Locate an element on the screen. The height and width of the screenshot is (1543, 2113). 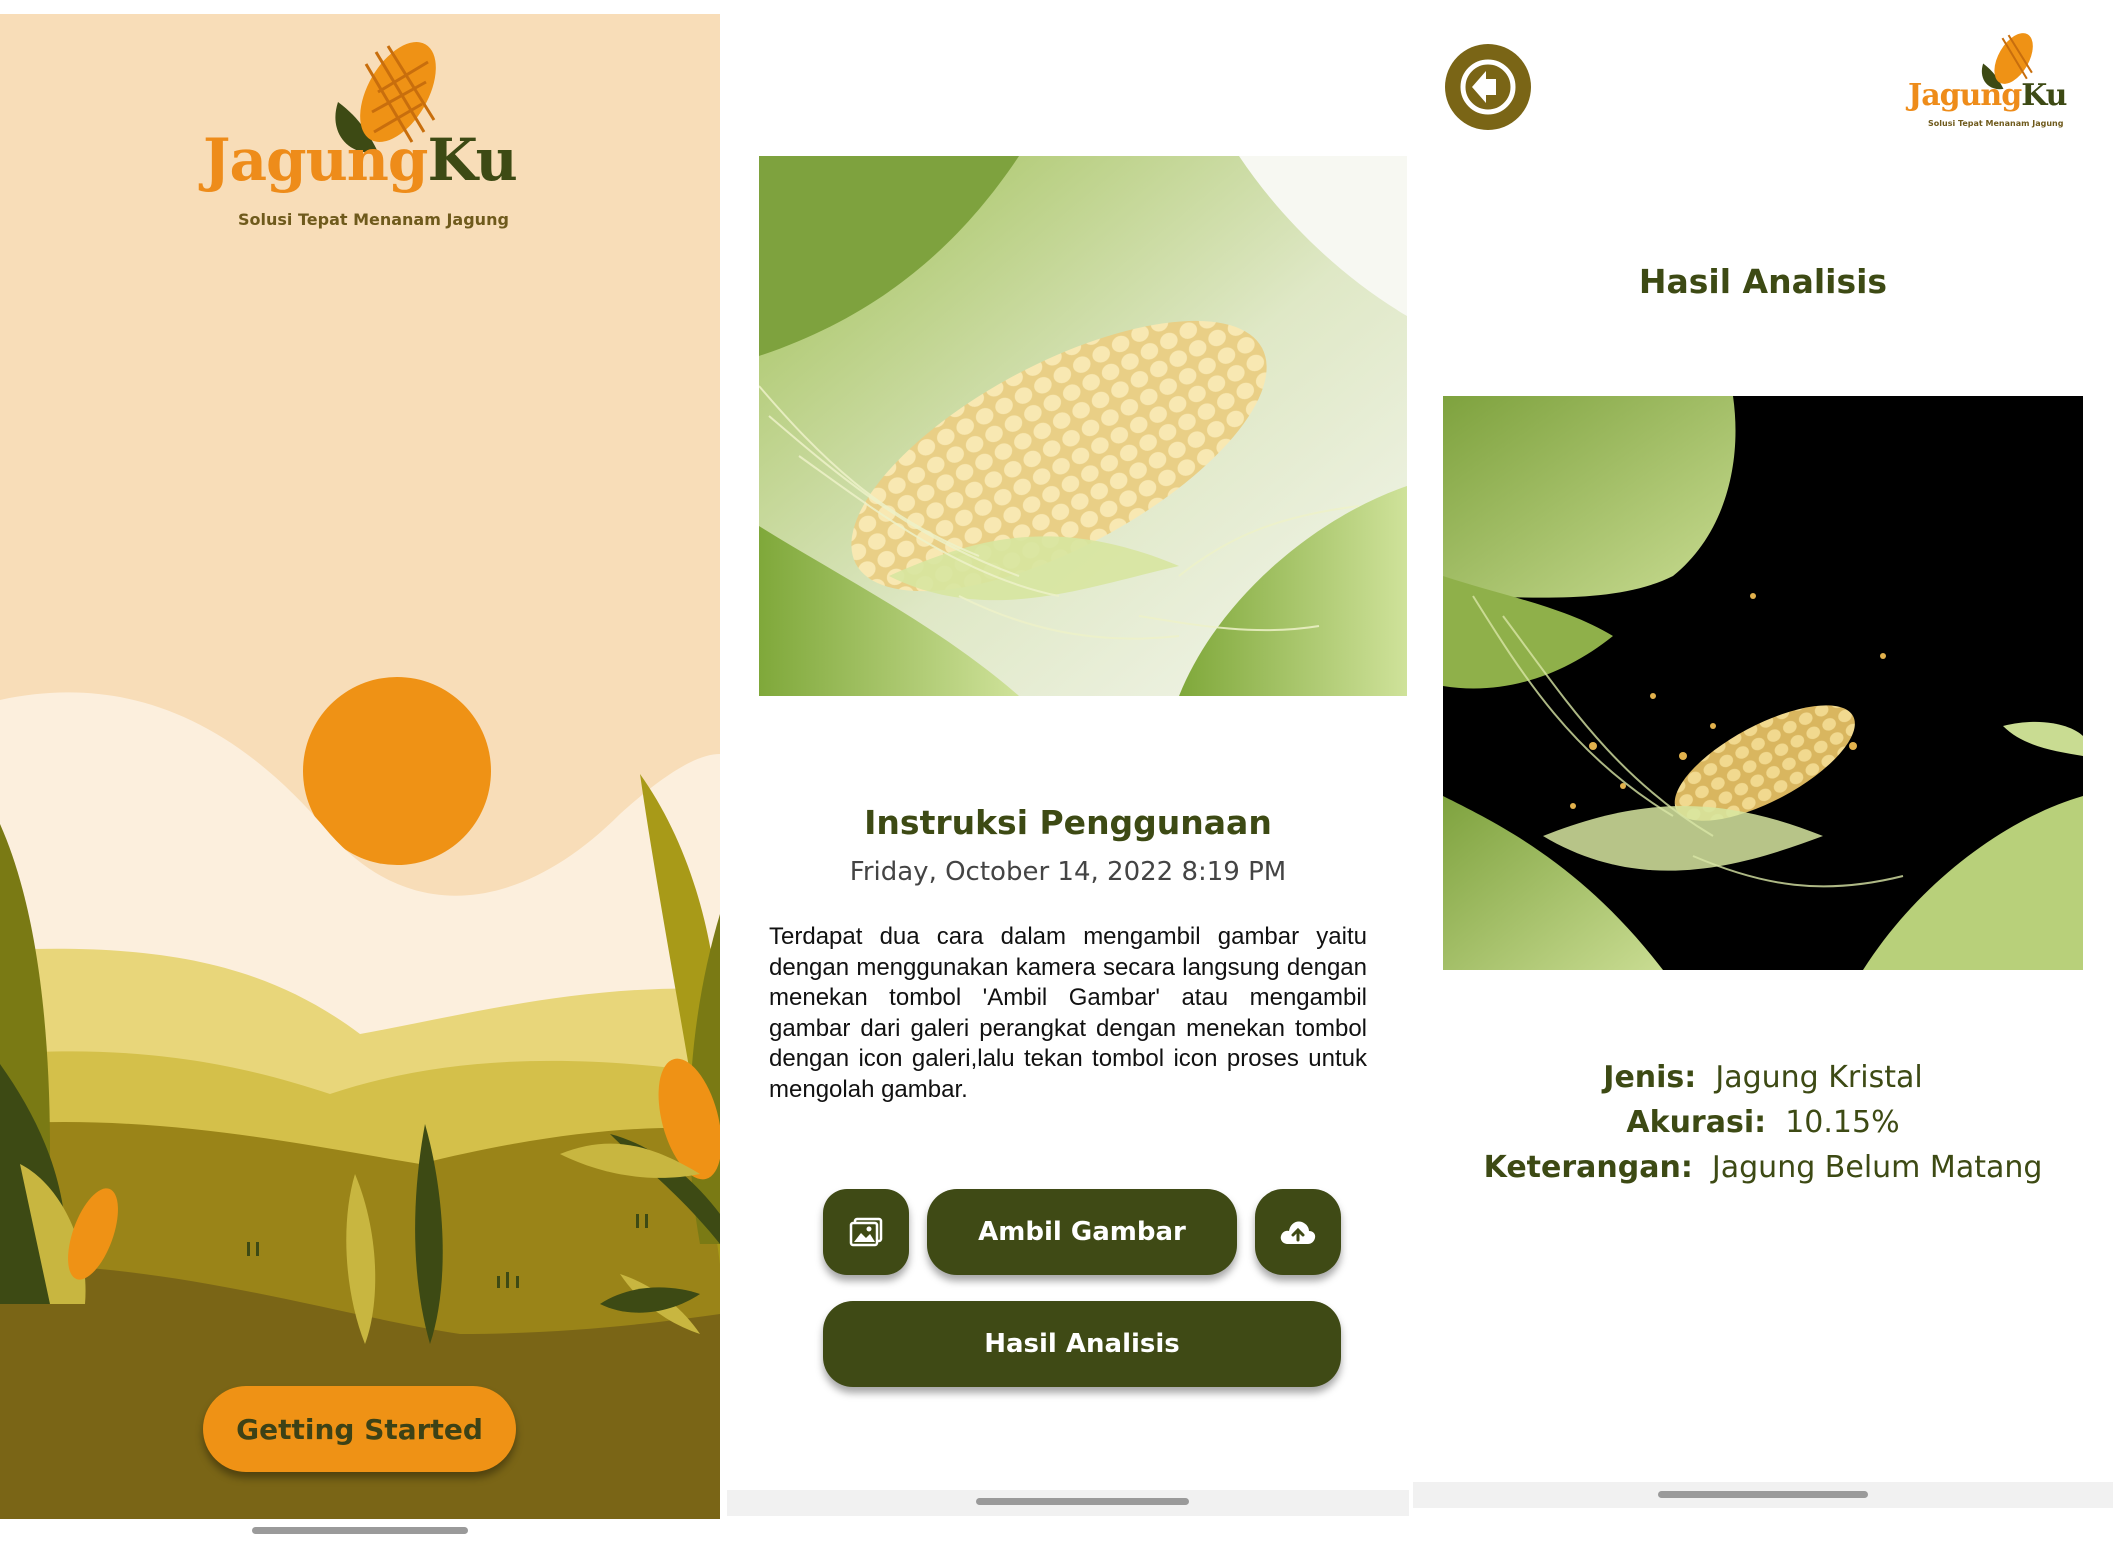
result-type-label: Jenis: is located at coordinates (1650, 1077).